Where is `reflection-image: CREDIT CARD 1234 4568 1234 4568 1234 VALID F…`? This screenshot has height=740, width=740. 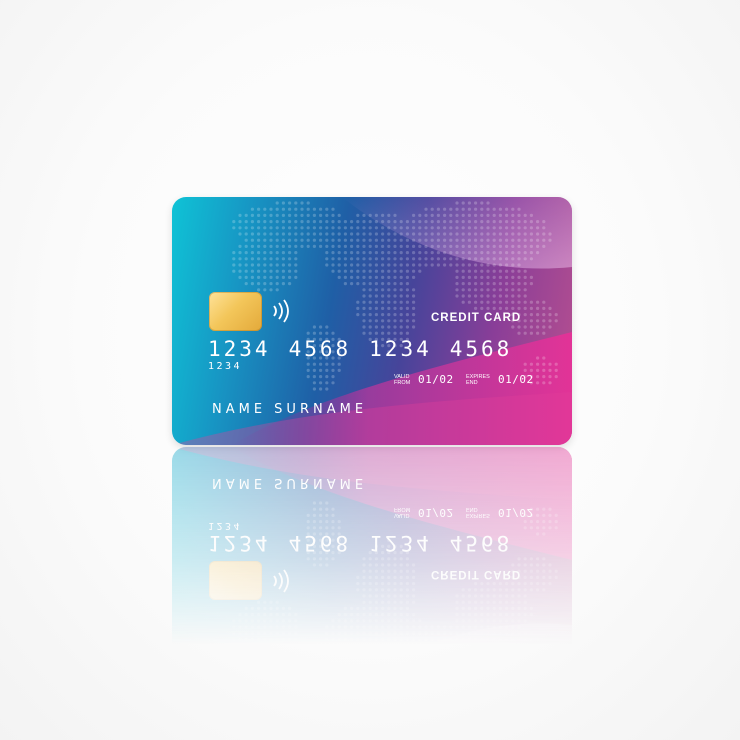 reflection-image: CREDIT CARD 1234 4568 1234 4568 1234 VALID F… is located at coordinates (372, 547).